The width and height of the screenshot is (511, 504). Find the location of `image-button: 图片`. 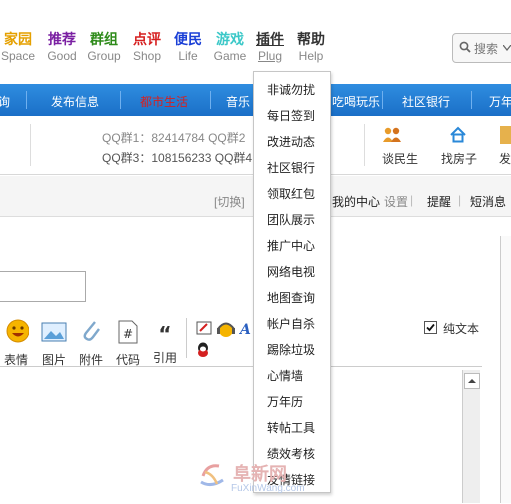

image-button: 图片 is located at coordinates (54, 339).